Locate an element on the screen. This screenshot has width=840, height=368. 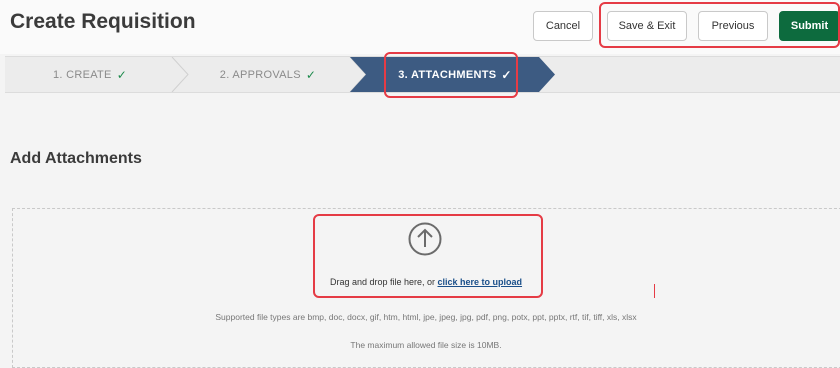
step-create: 1. CREATE ✓ is located at coordinates (90, 74).